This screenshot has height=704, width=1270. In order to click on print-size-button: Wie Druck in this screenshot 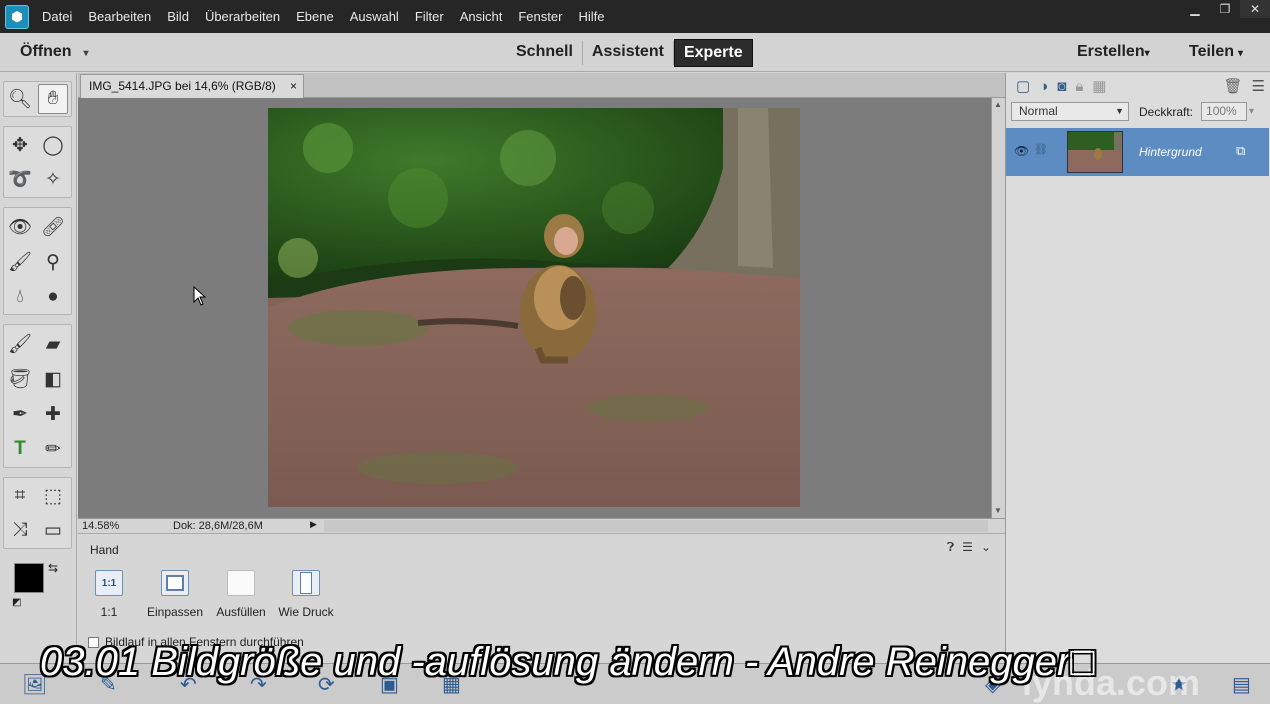, I will do `click(306, 594)`.